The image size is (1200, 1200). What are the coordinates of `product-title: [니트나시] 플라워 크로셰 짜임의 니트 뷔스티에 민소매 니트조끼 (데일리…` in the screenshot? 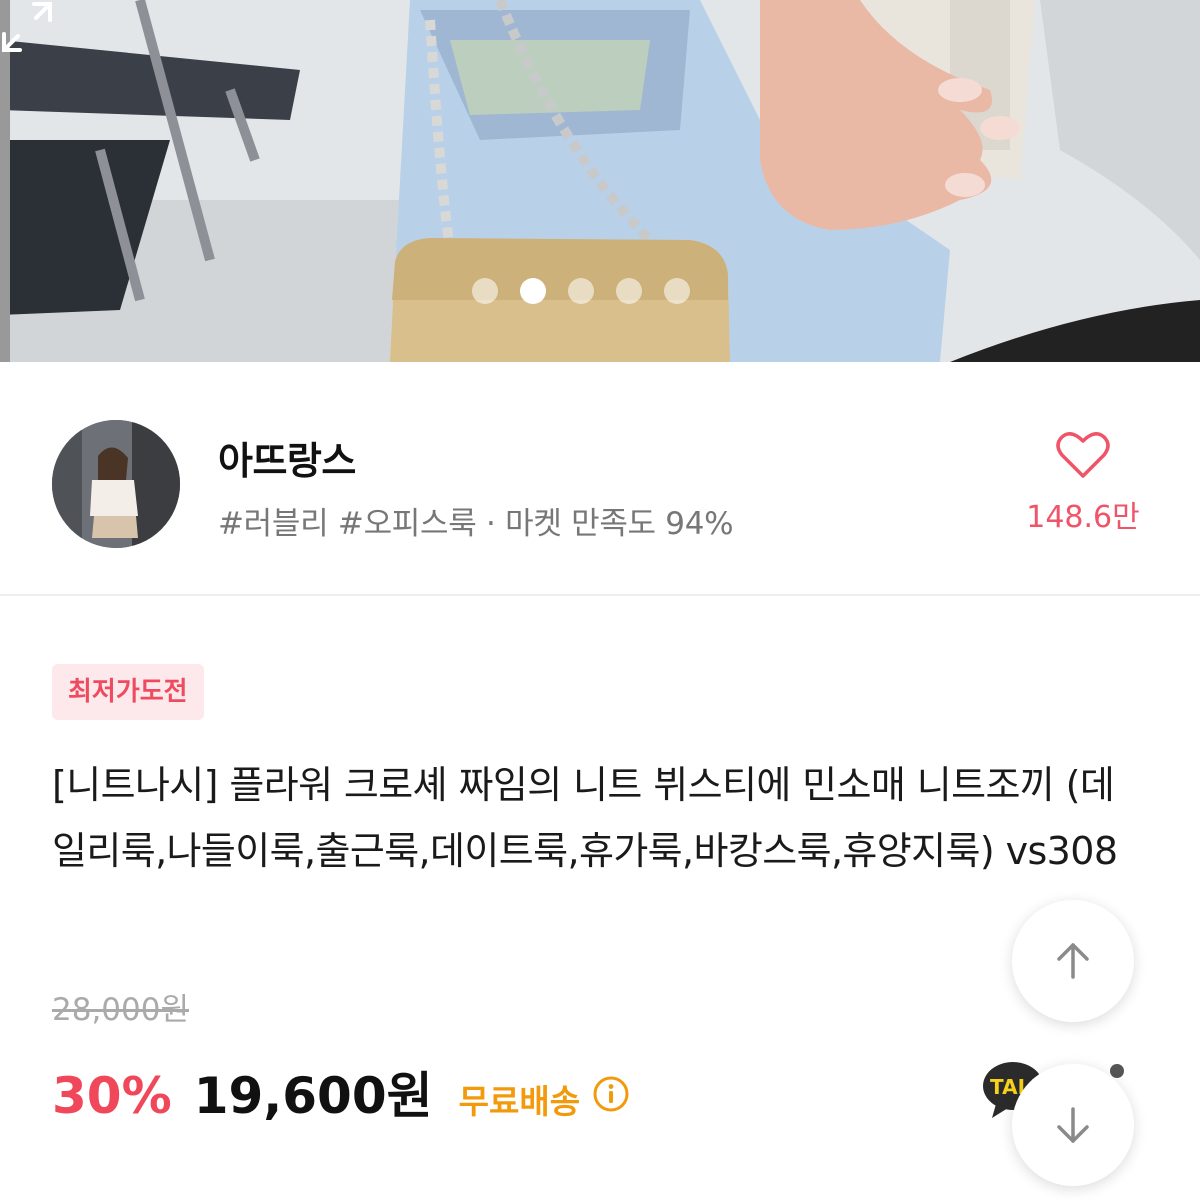 It's located at (585, 818).